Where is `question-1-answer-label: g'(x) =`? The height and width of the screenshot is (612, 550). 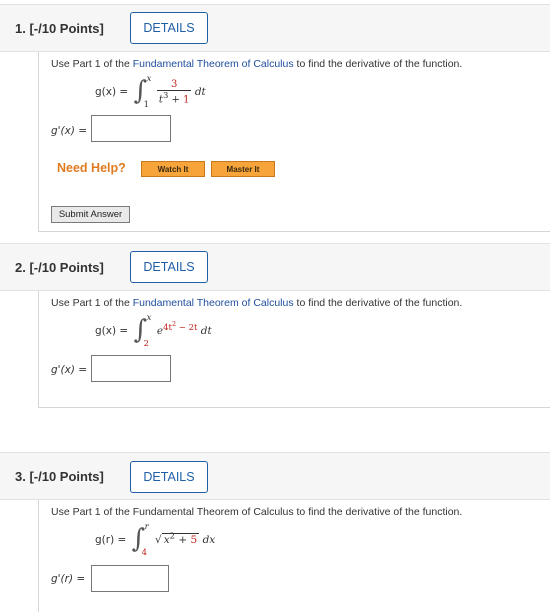
question-1-answer-label: g'(x) = is located at coordinates (69, 131).